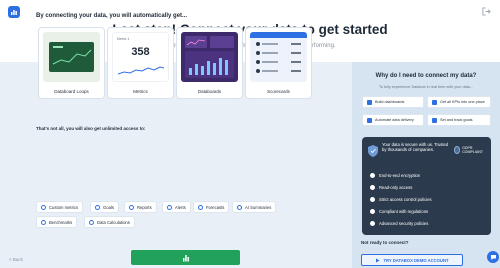 The image size is (500, 268). I want to click on chip-benchmarks: Benchmarks, so click(57, 222).